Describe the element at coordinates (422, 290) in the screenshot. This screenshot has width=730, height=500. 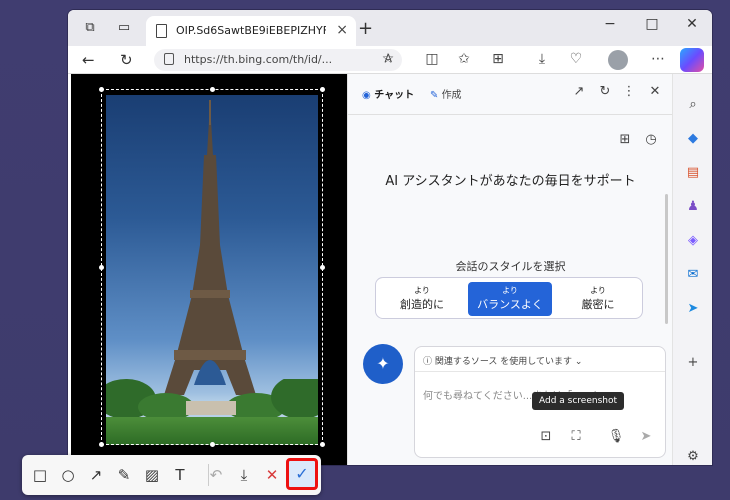
I see `style-creative-small: より` at that location.